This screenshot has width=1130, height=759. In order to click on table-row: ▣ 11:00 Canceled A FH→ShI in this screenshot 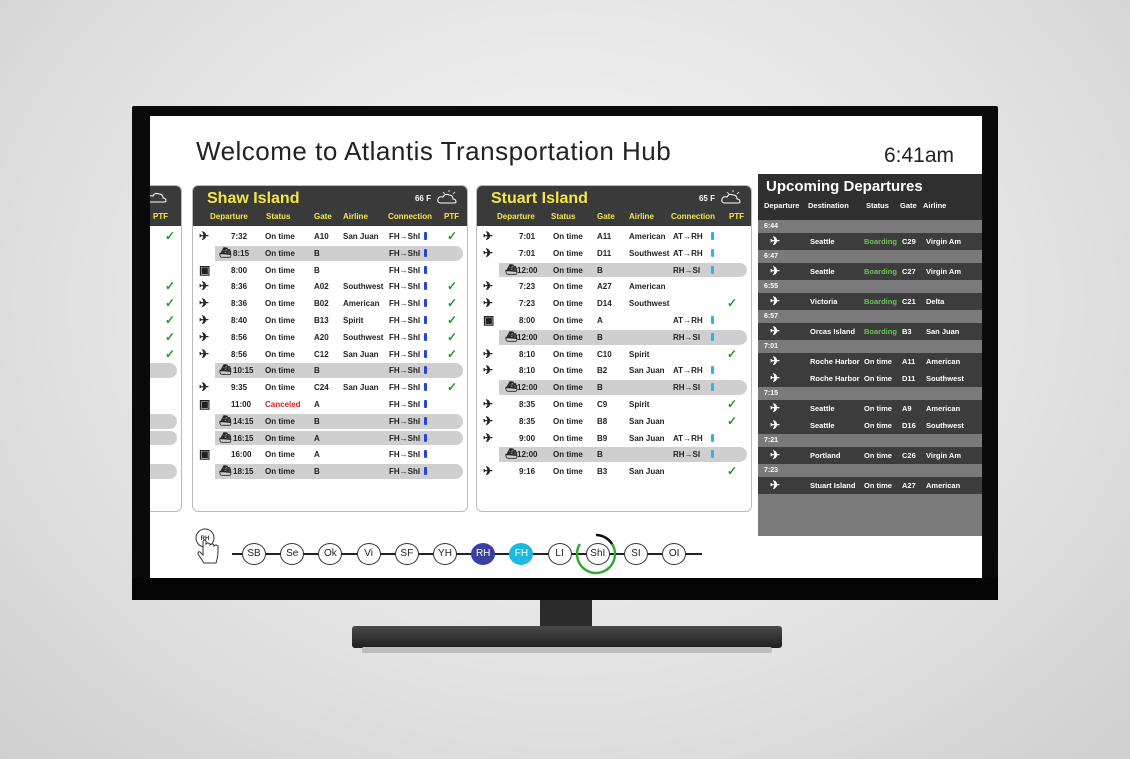, I will do `click(330, 404)`.